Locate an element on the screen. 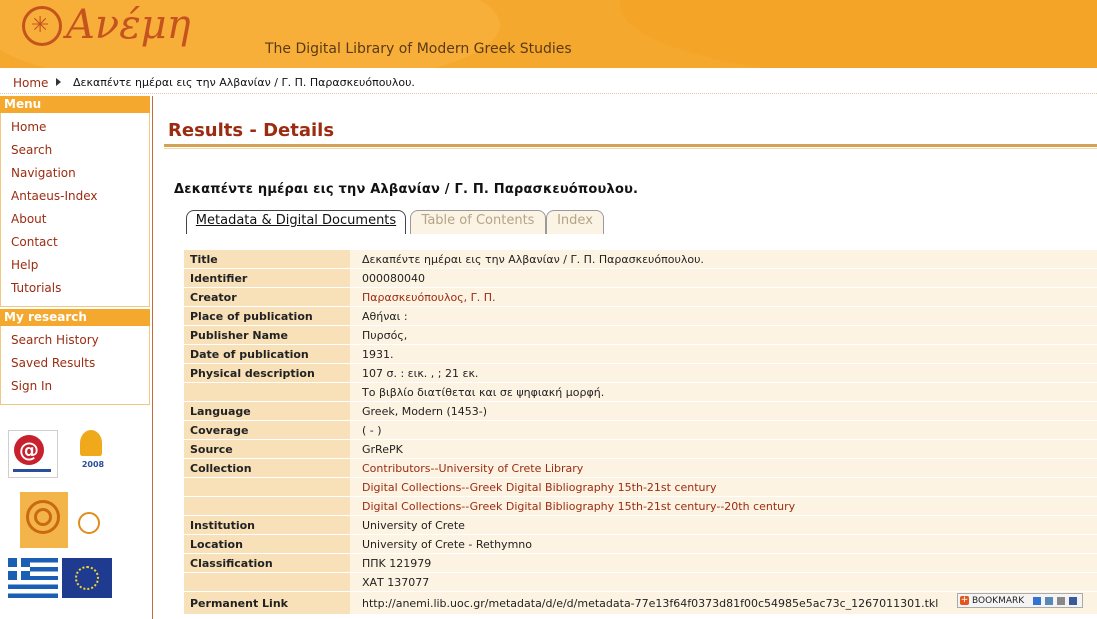 Image resolution: width=1097 pixels, height=619 pixels. table-row: Coverage( - ) is located at coordinates (640, 430).